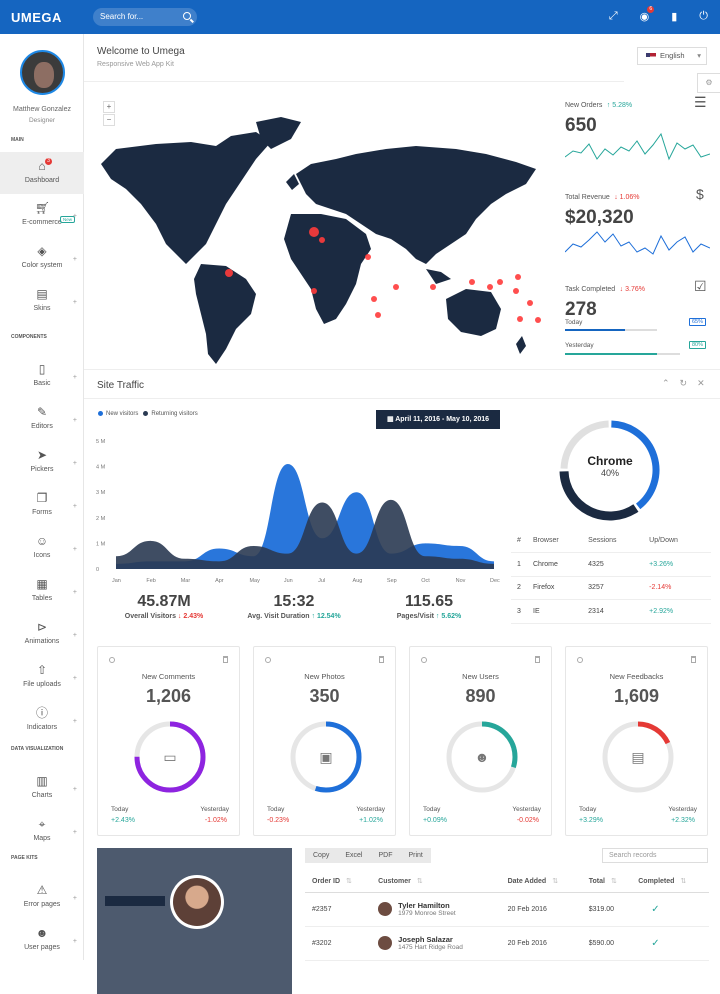  Describe the element at coordinates (42, 548) in the screenshot. I see `sidebar-item-icons: ☺Icons+` at that location.